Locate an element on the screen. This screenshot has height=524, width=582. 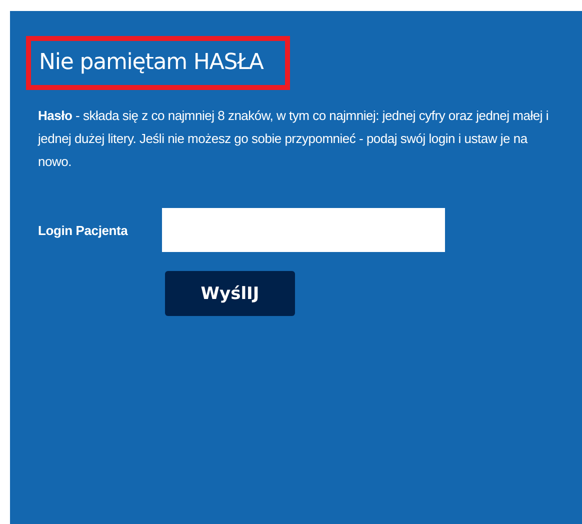
page-title: Nie pamiętam HASŁA is located at coordinates (158, 63).